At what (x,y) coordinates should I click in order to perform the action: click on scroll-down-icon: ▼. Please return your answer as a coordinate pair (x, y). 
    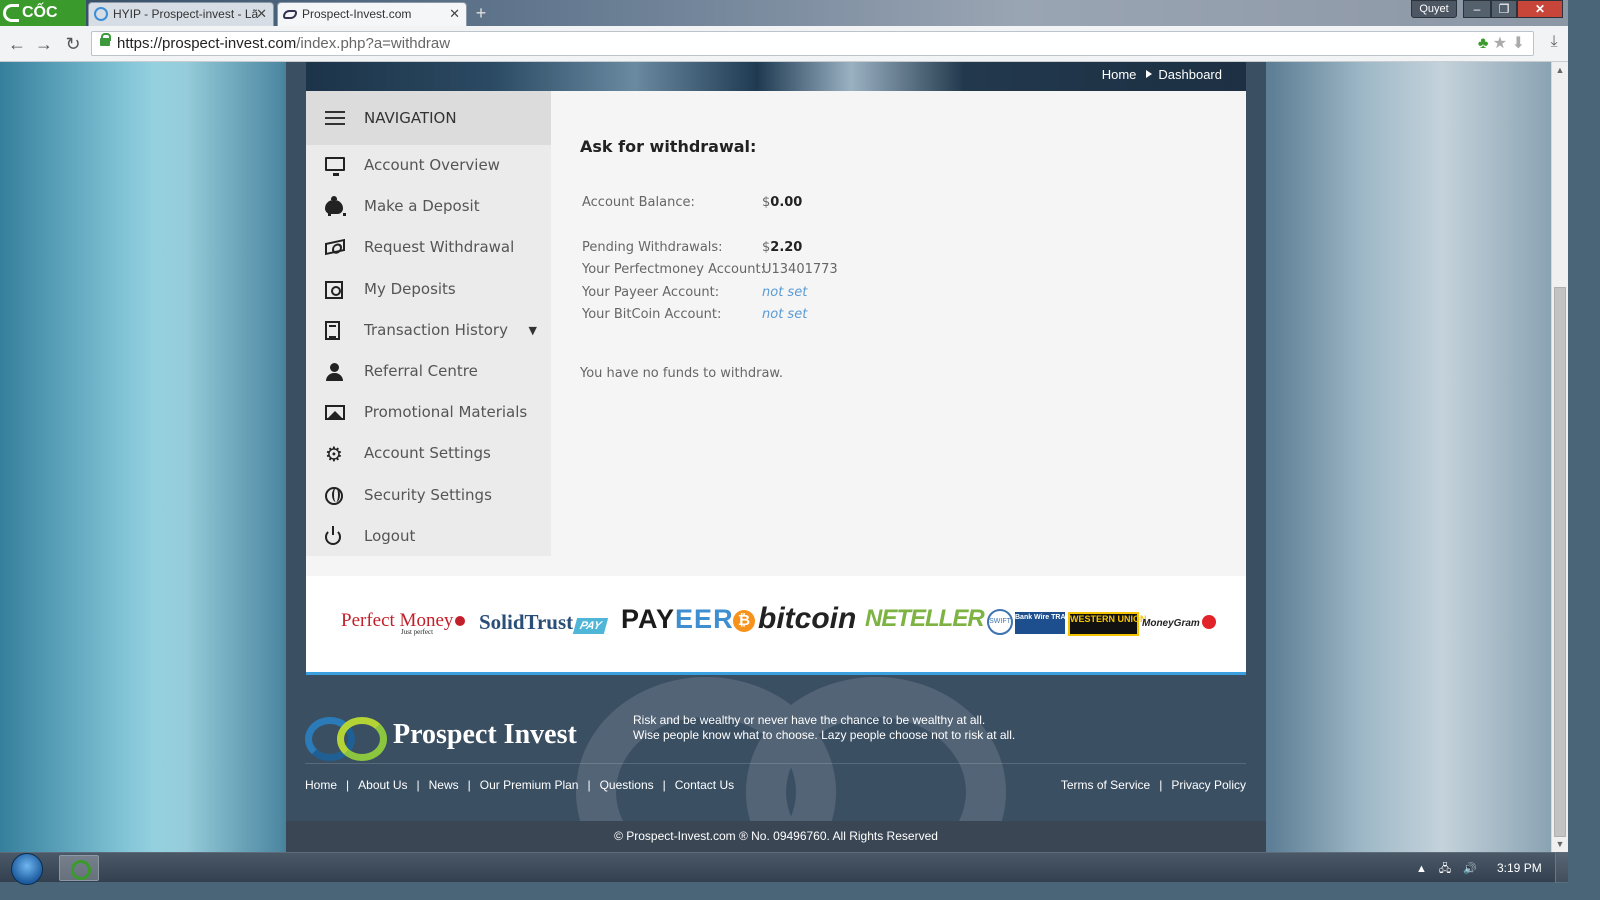
    Looking at the image, I should click on (1560, 844).